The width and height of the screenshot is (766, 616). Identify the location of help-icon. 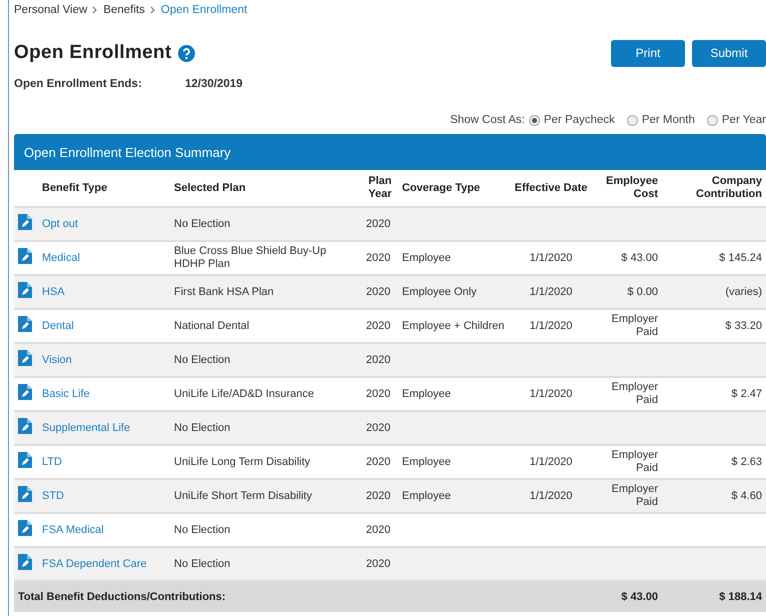
(186, 53).